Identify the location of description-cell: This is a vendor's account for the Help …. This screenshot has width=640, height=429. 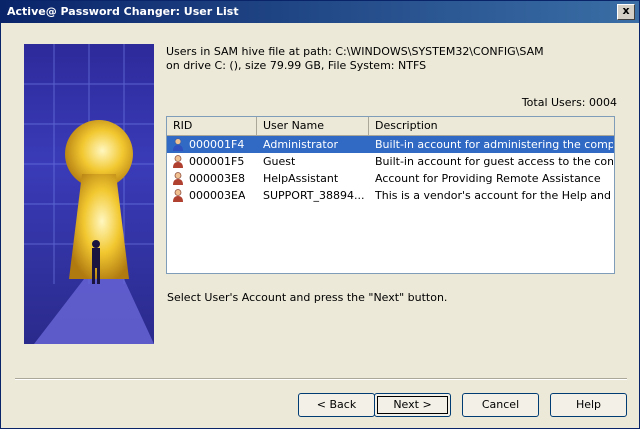
(494, 195).